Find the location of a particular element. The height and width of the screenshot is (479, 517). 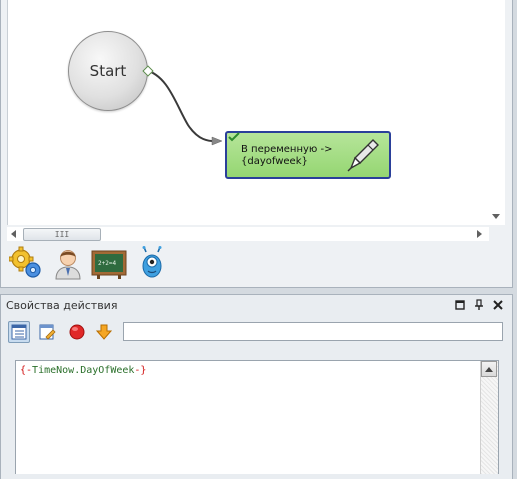

maximize-icon is located at coordinates (460, 305).